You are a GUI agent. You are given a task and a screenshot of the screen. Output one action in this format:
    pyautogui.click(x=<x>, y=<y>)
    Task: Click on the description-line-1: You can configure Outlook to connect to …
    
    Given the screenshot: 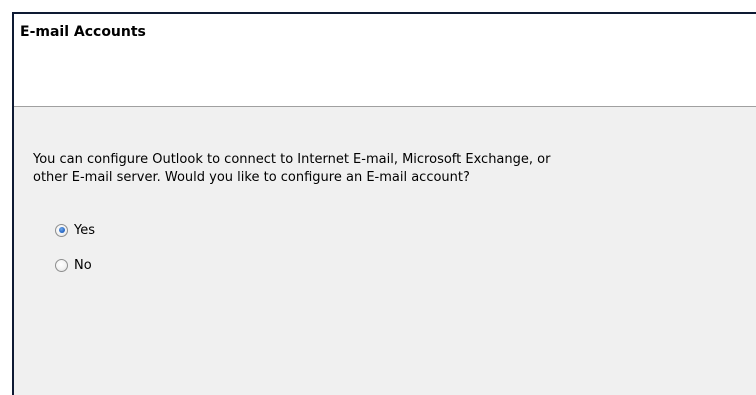 What is the action you would take?
    pyautogui.click(x=292, y=159)
    